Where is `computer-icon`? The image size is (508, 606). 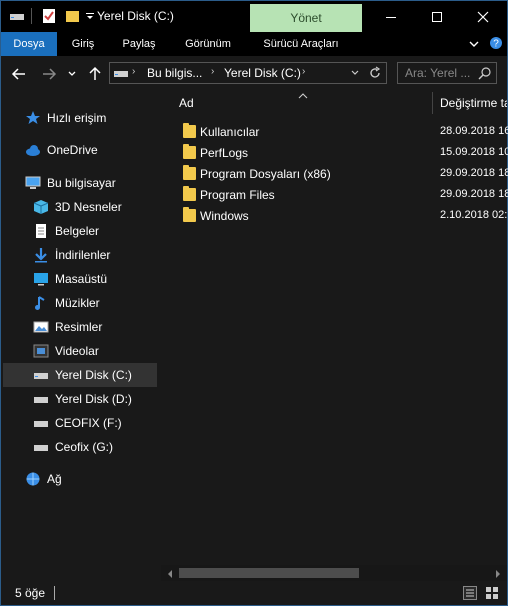
computer-icon is located at coordinates (33, 183).